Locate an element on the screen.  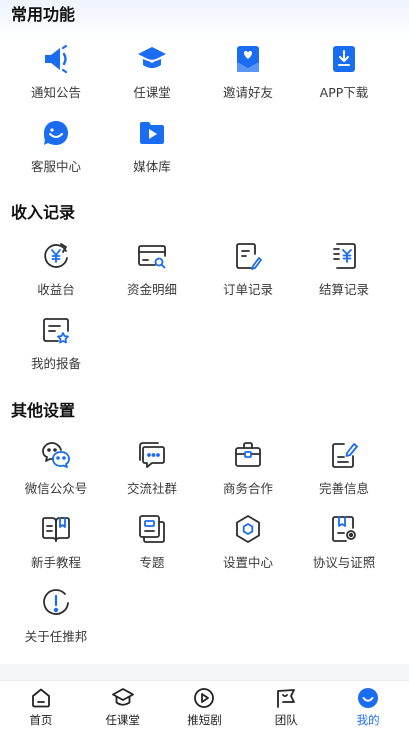
tab-label: 我的 is located at coordinates (368, 720).